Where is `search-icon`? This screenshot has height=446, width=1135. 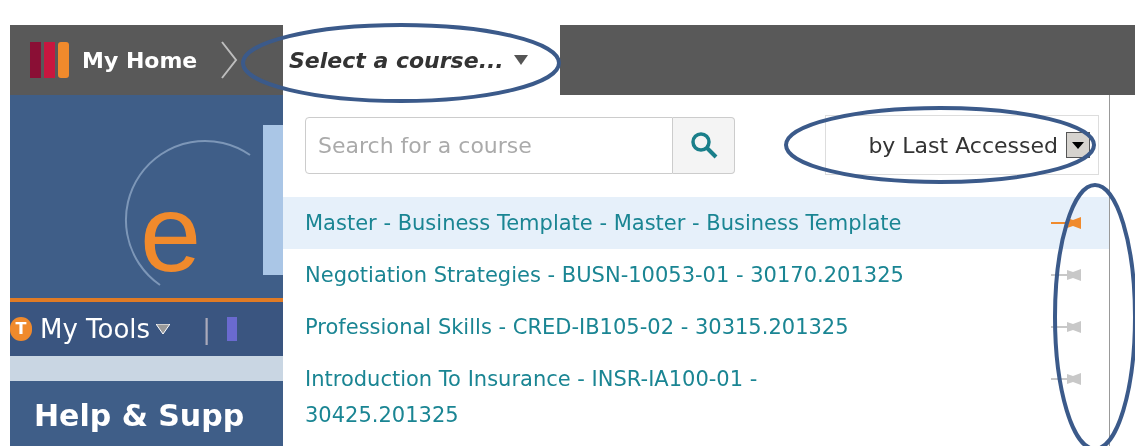
search-icon is located at coordinates (703, 145).